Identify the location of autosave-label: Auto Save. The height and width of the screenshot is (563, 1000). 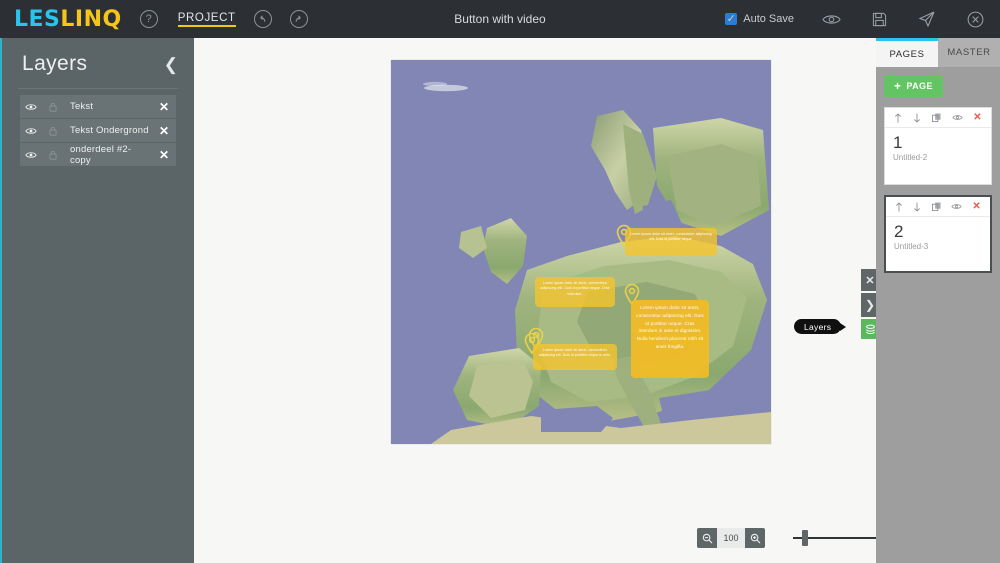
(768, 19).